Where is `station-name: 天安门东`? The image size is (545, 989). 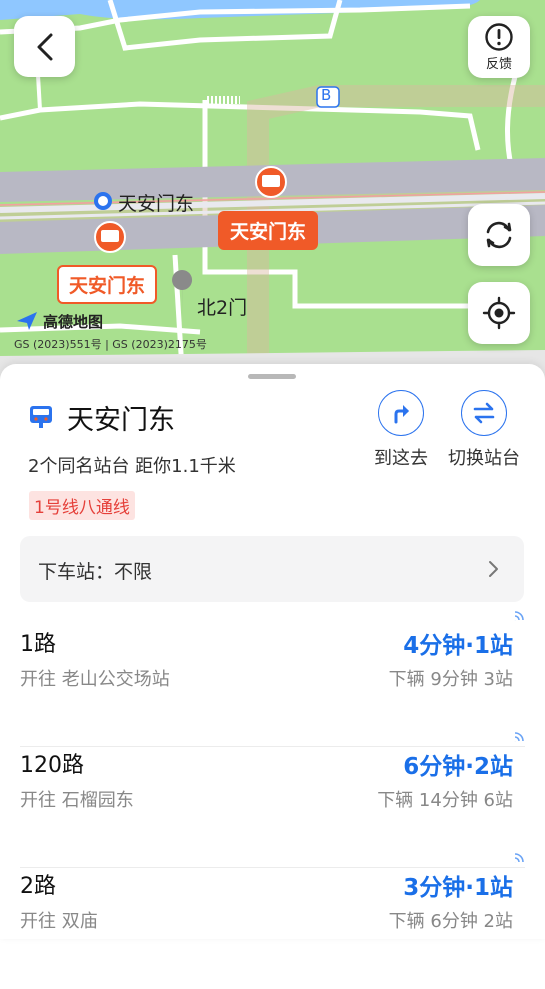
station-name: 天安门东 is located at coordinates (121, 420).